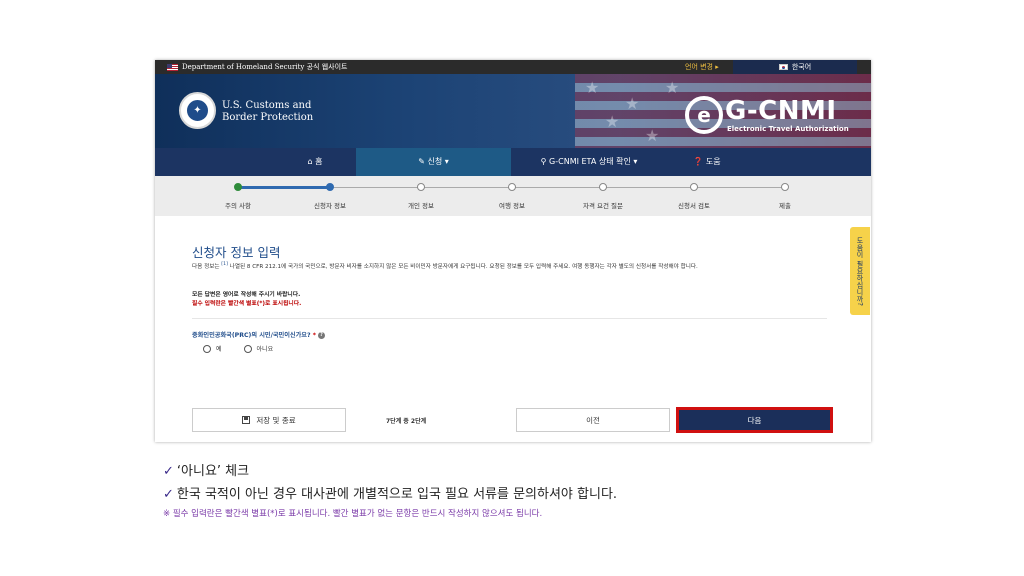 This screenshot has height=576, width=1024. I want to click on step-5-dot, so click(603, 187).